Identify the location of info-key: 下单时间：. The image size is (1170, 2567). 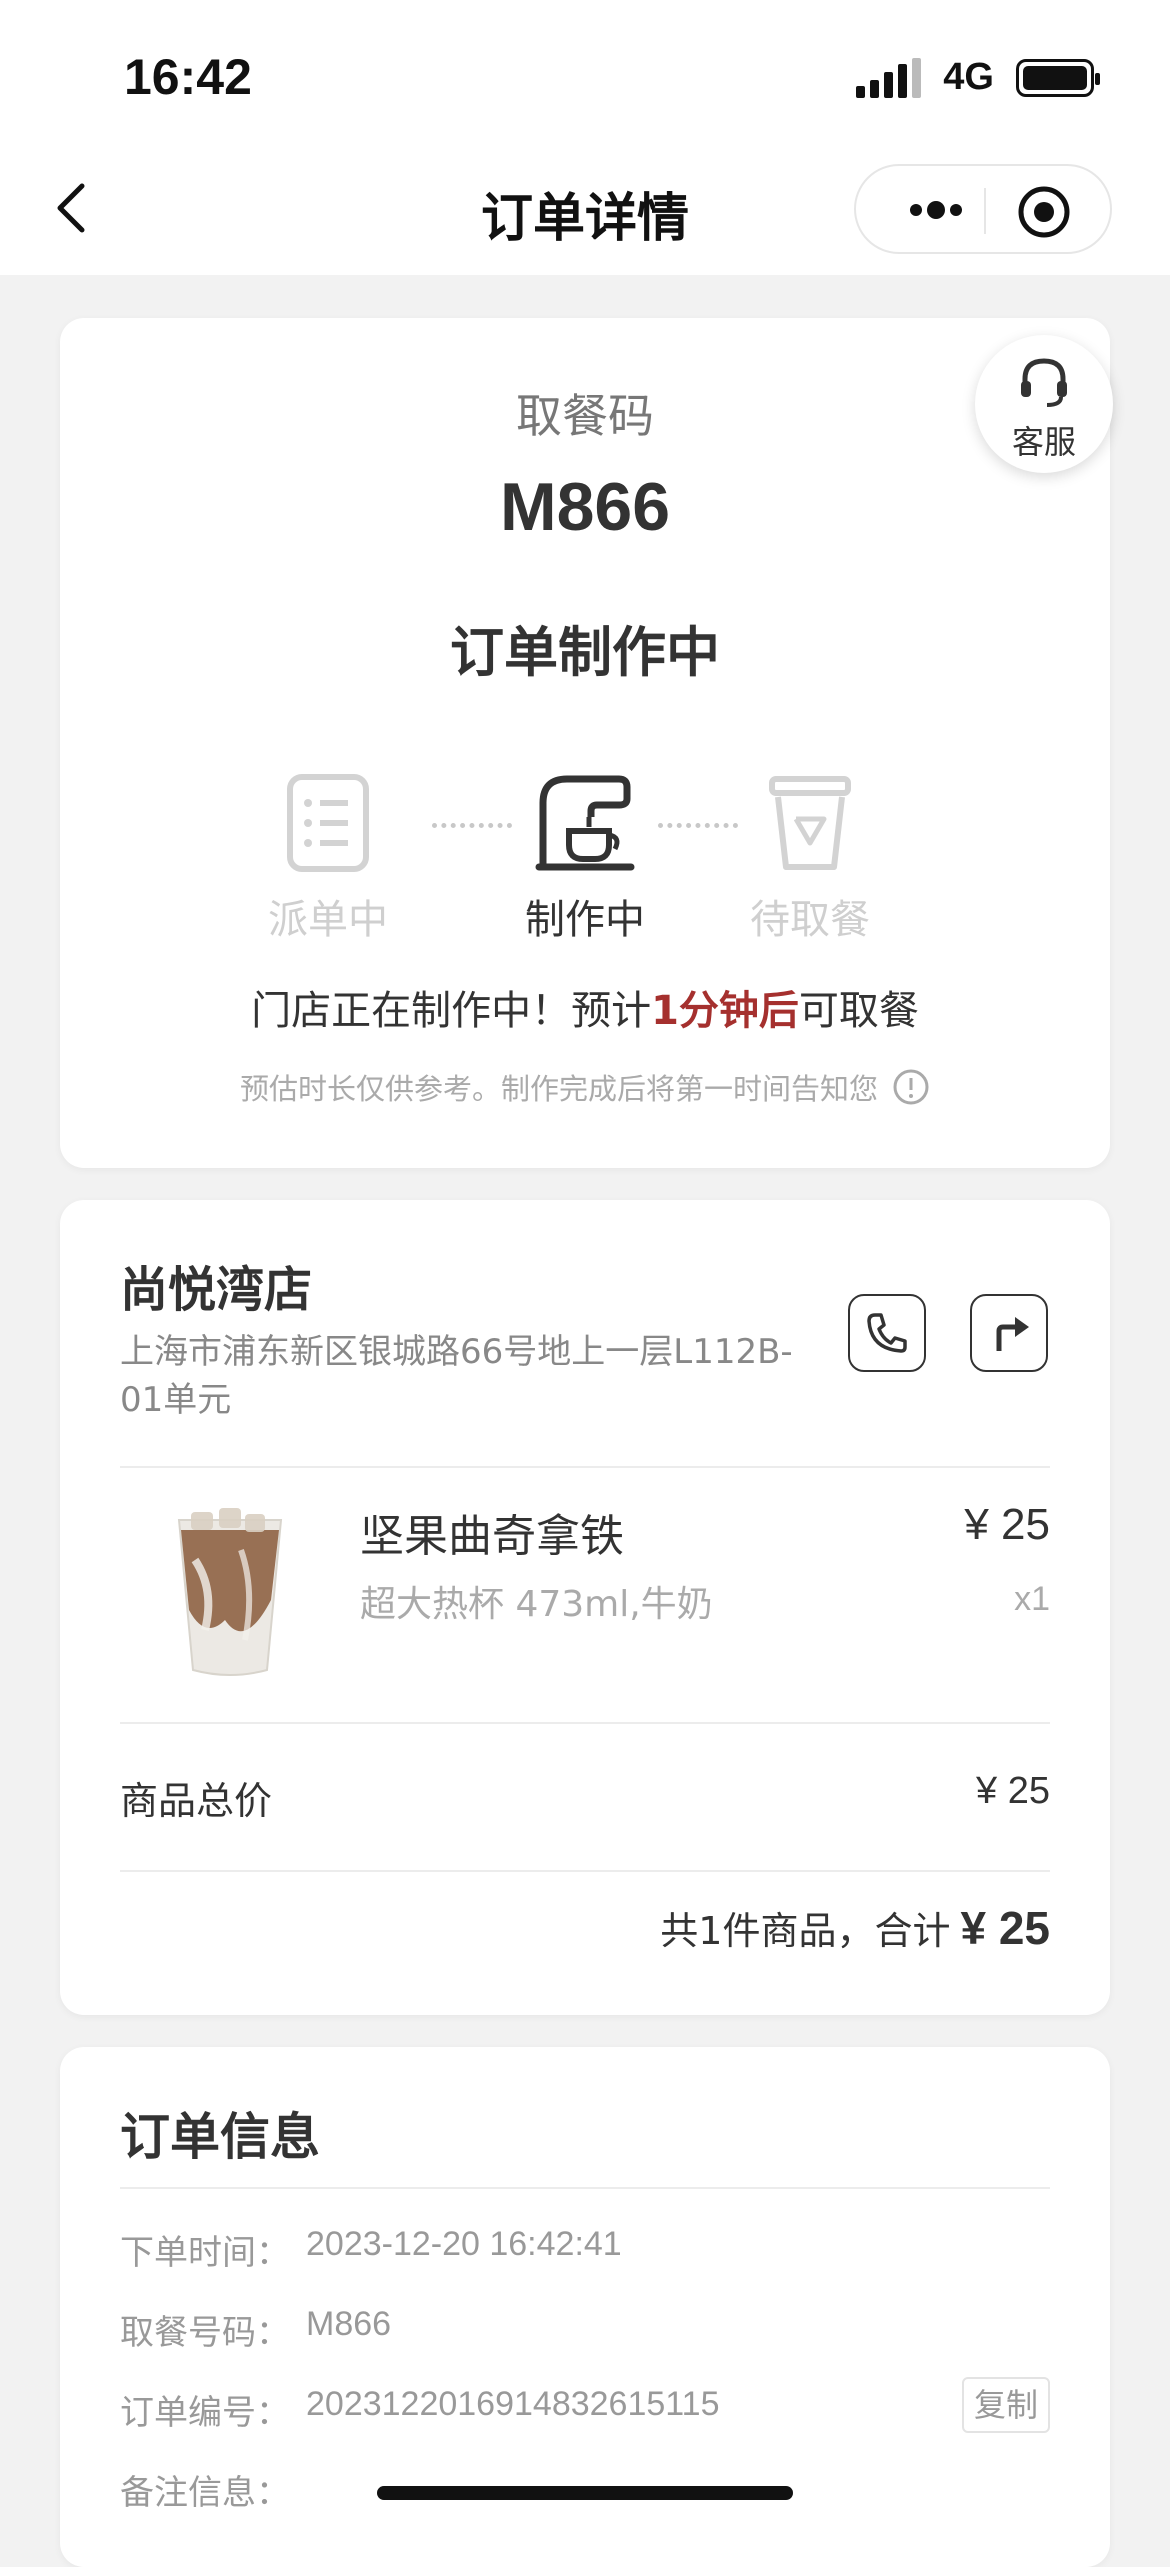
(205, 2253).